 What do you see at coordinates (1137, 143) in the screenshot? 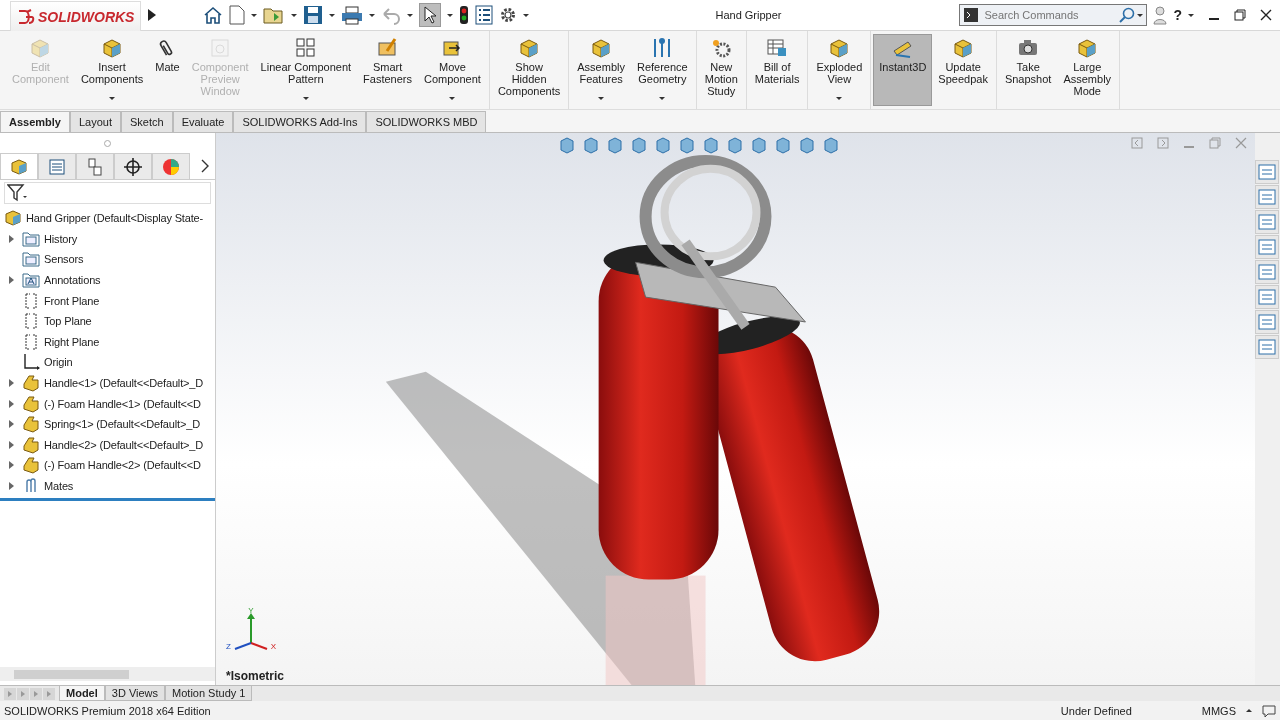
I see `panel-left-icon` at bounding box center [1137, 143].